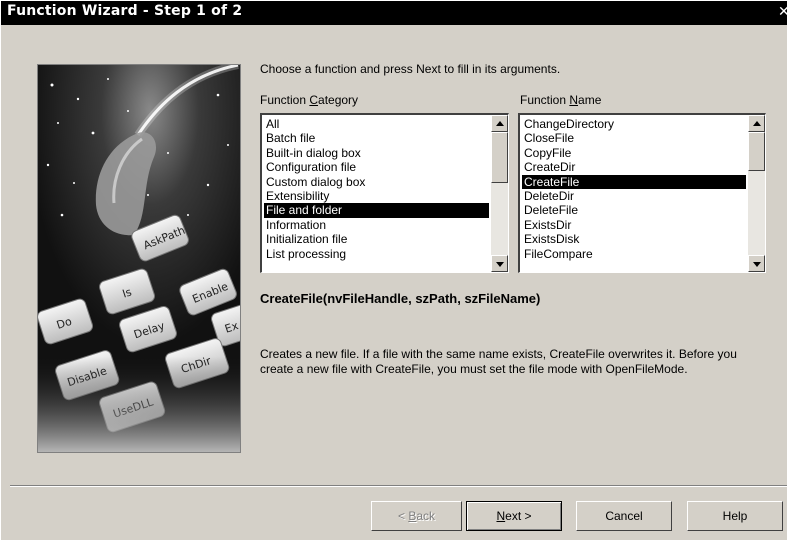  Describe the element at coordinates (756, 193) in the screenshot. I see `function-name-scrollbar` at that location.